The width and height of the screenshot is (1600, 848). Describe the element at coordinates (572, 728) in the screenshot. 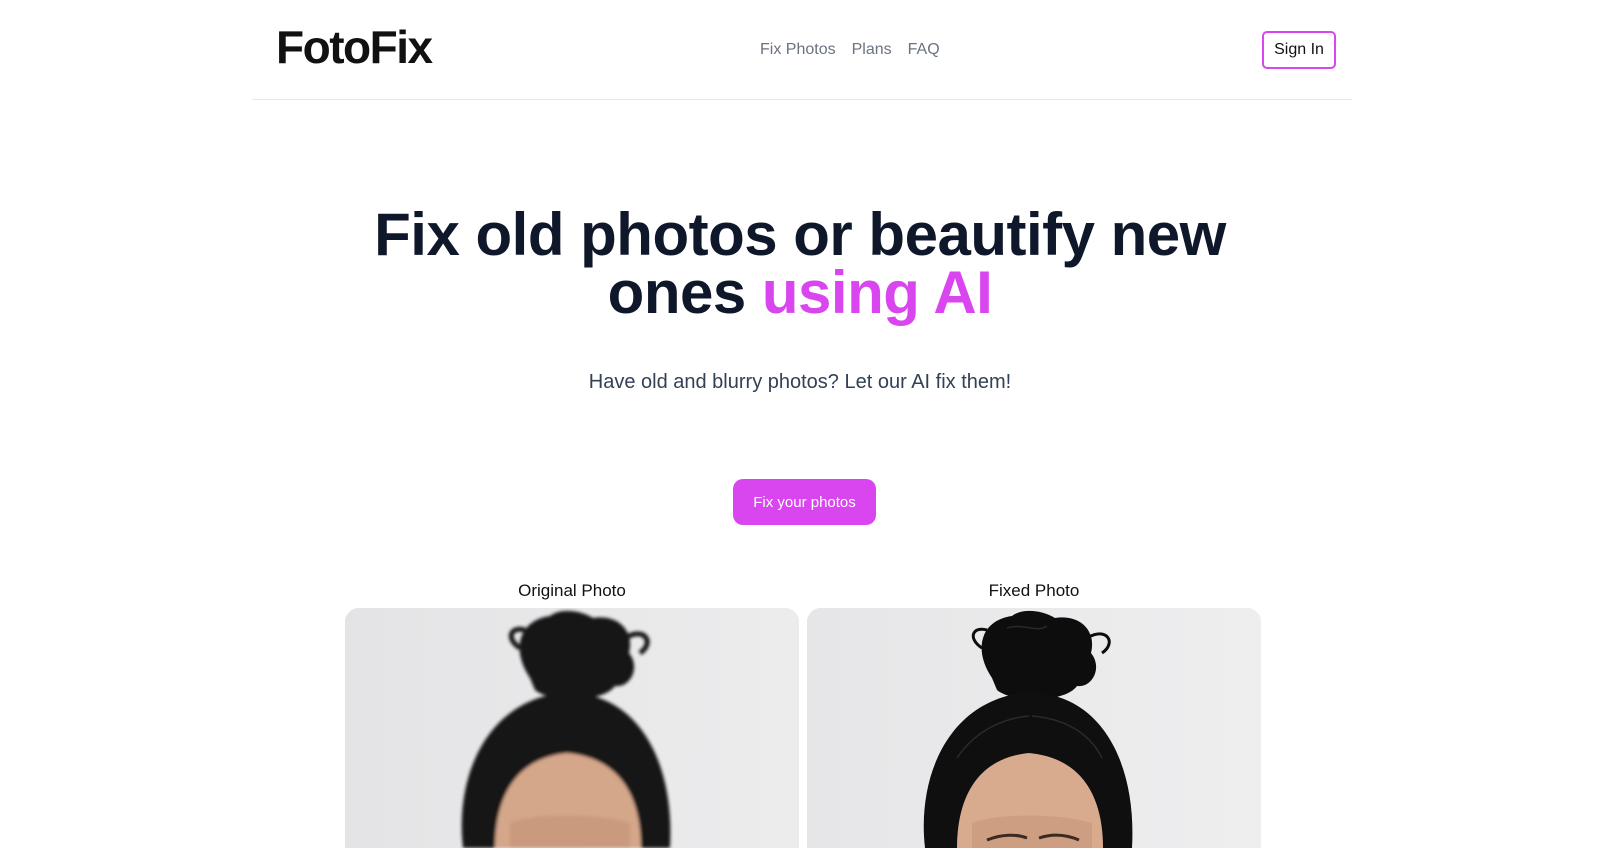

I see `original-photo` at that location.